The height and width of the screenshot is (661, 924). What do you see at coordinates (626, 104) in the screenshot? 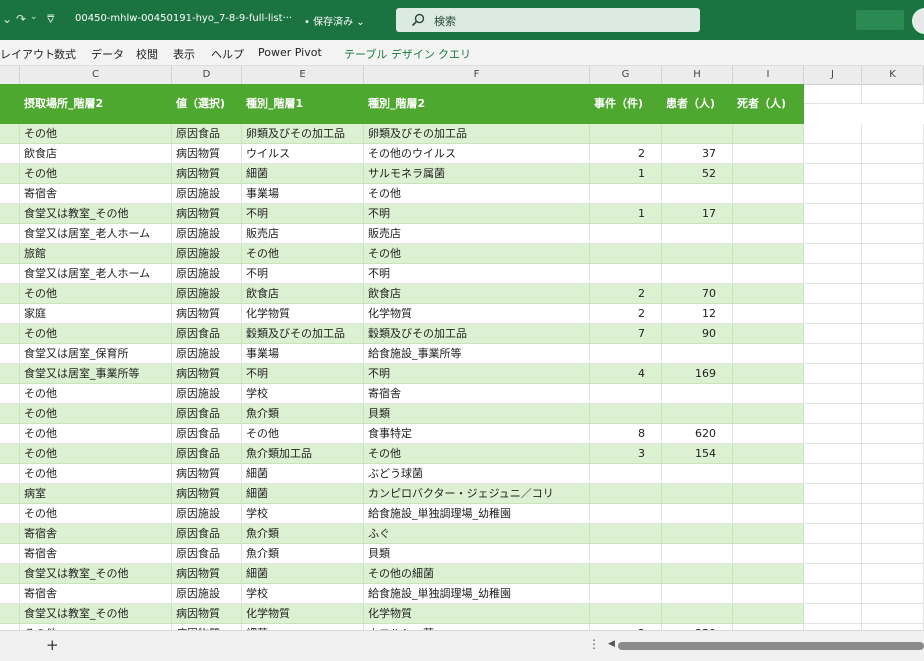
I see `table-header-cell: 事件（件)` at bounding box center [626, 104].